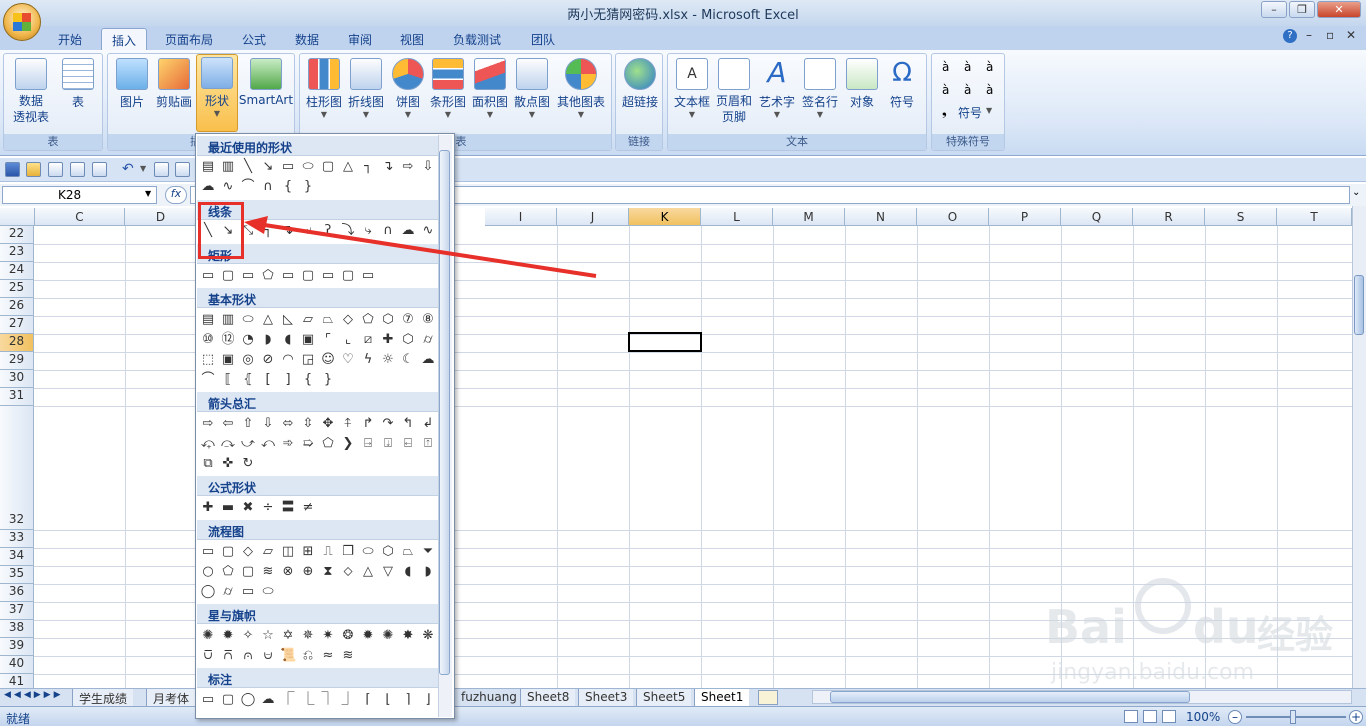 Image resolution: width=1366 pixels, height=726 pixels. What do you see at coordinates (208, 552) in the screenshot?
I see `flowchart-process-icon: ▭` at bounding box center [208, 552].